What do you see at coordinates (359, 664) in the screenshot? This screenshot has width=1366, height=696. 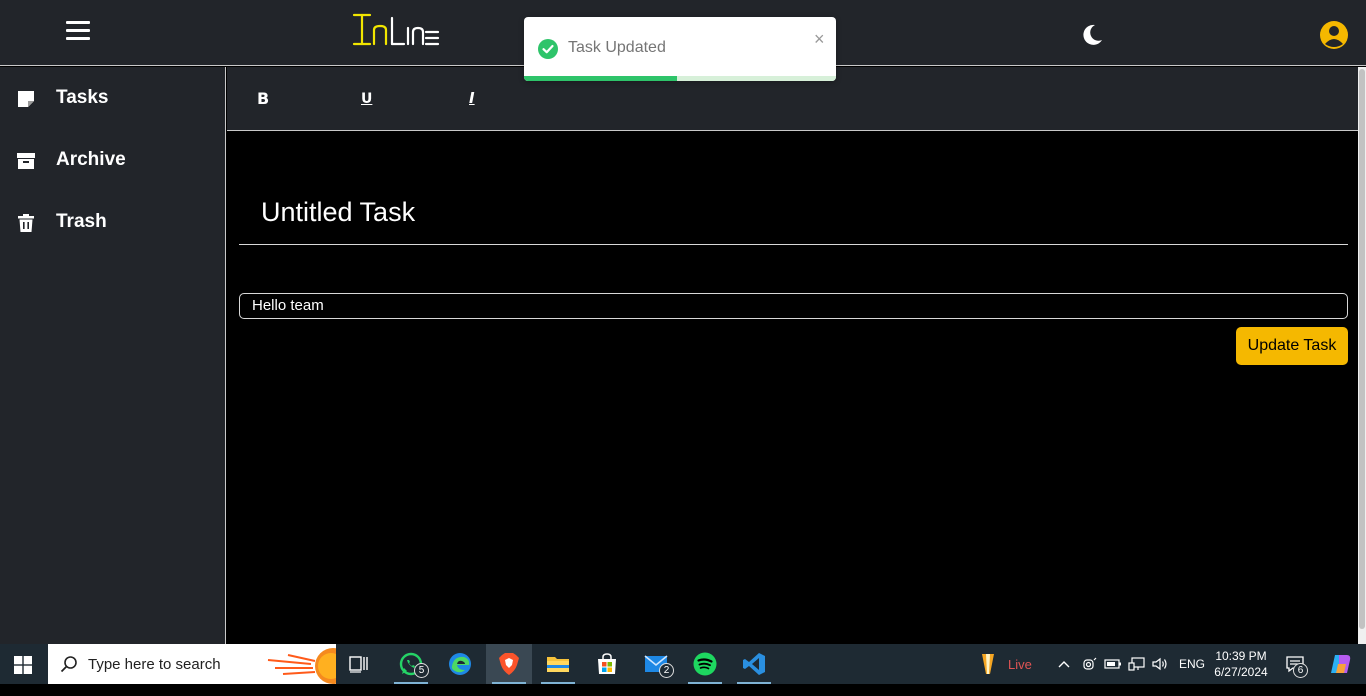 I see `task-view-icon` at bounding box center [359, 664].